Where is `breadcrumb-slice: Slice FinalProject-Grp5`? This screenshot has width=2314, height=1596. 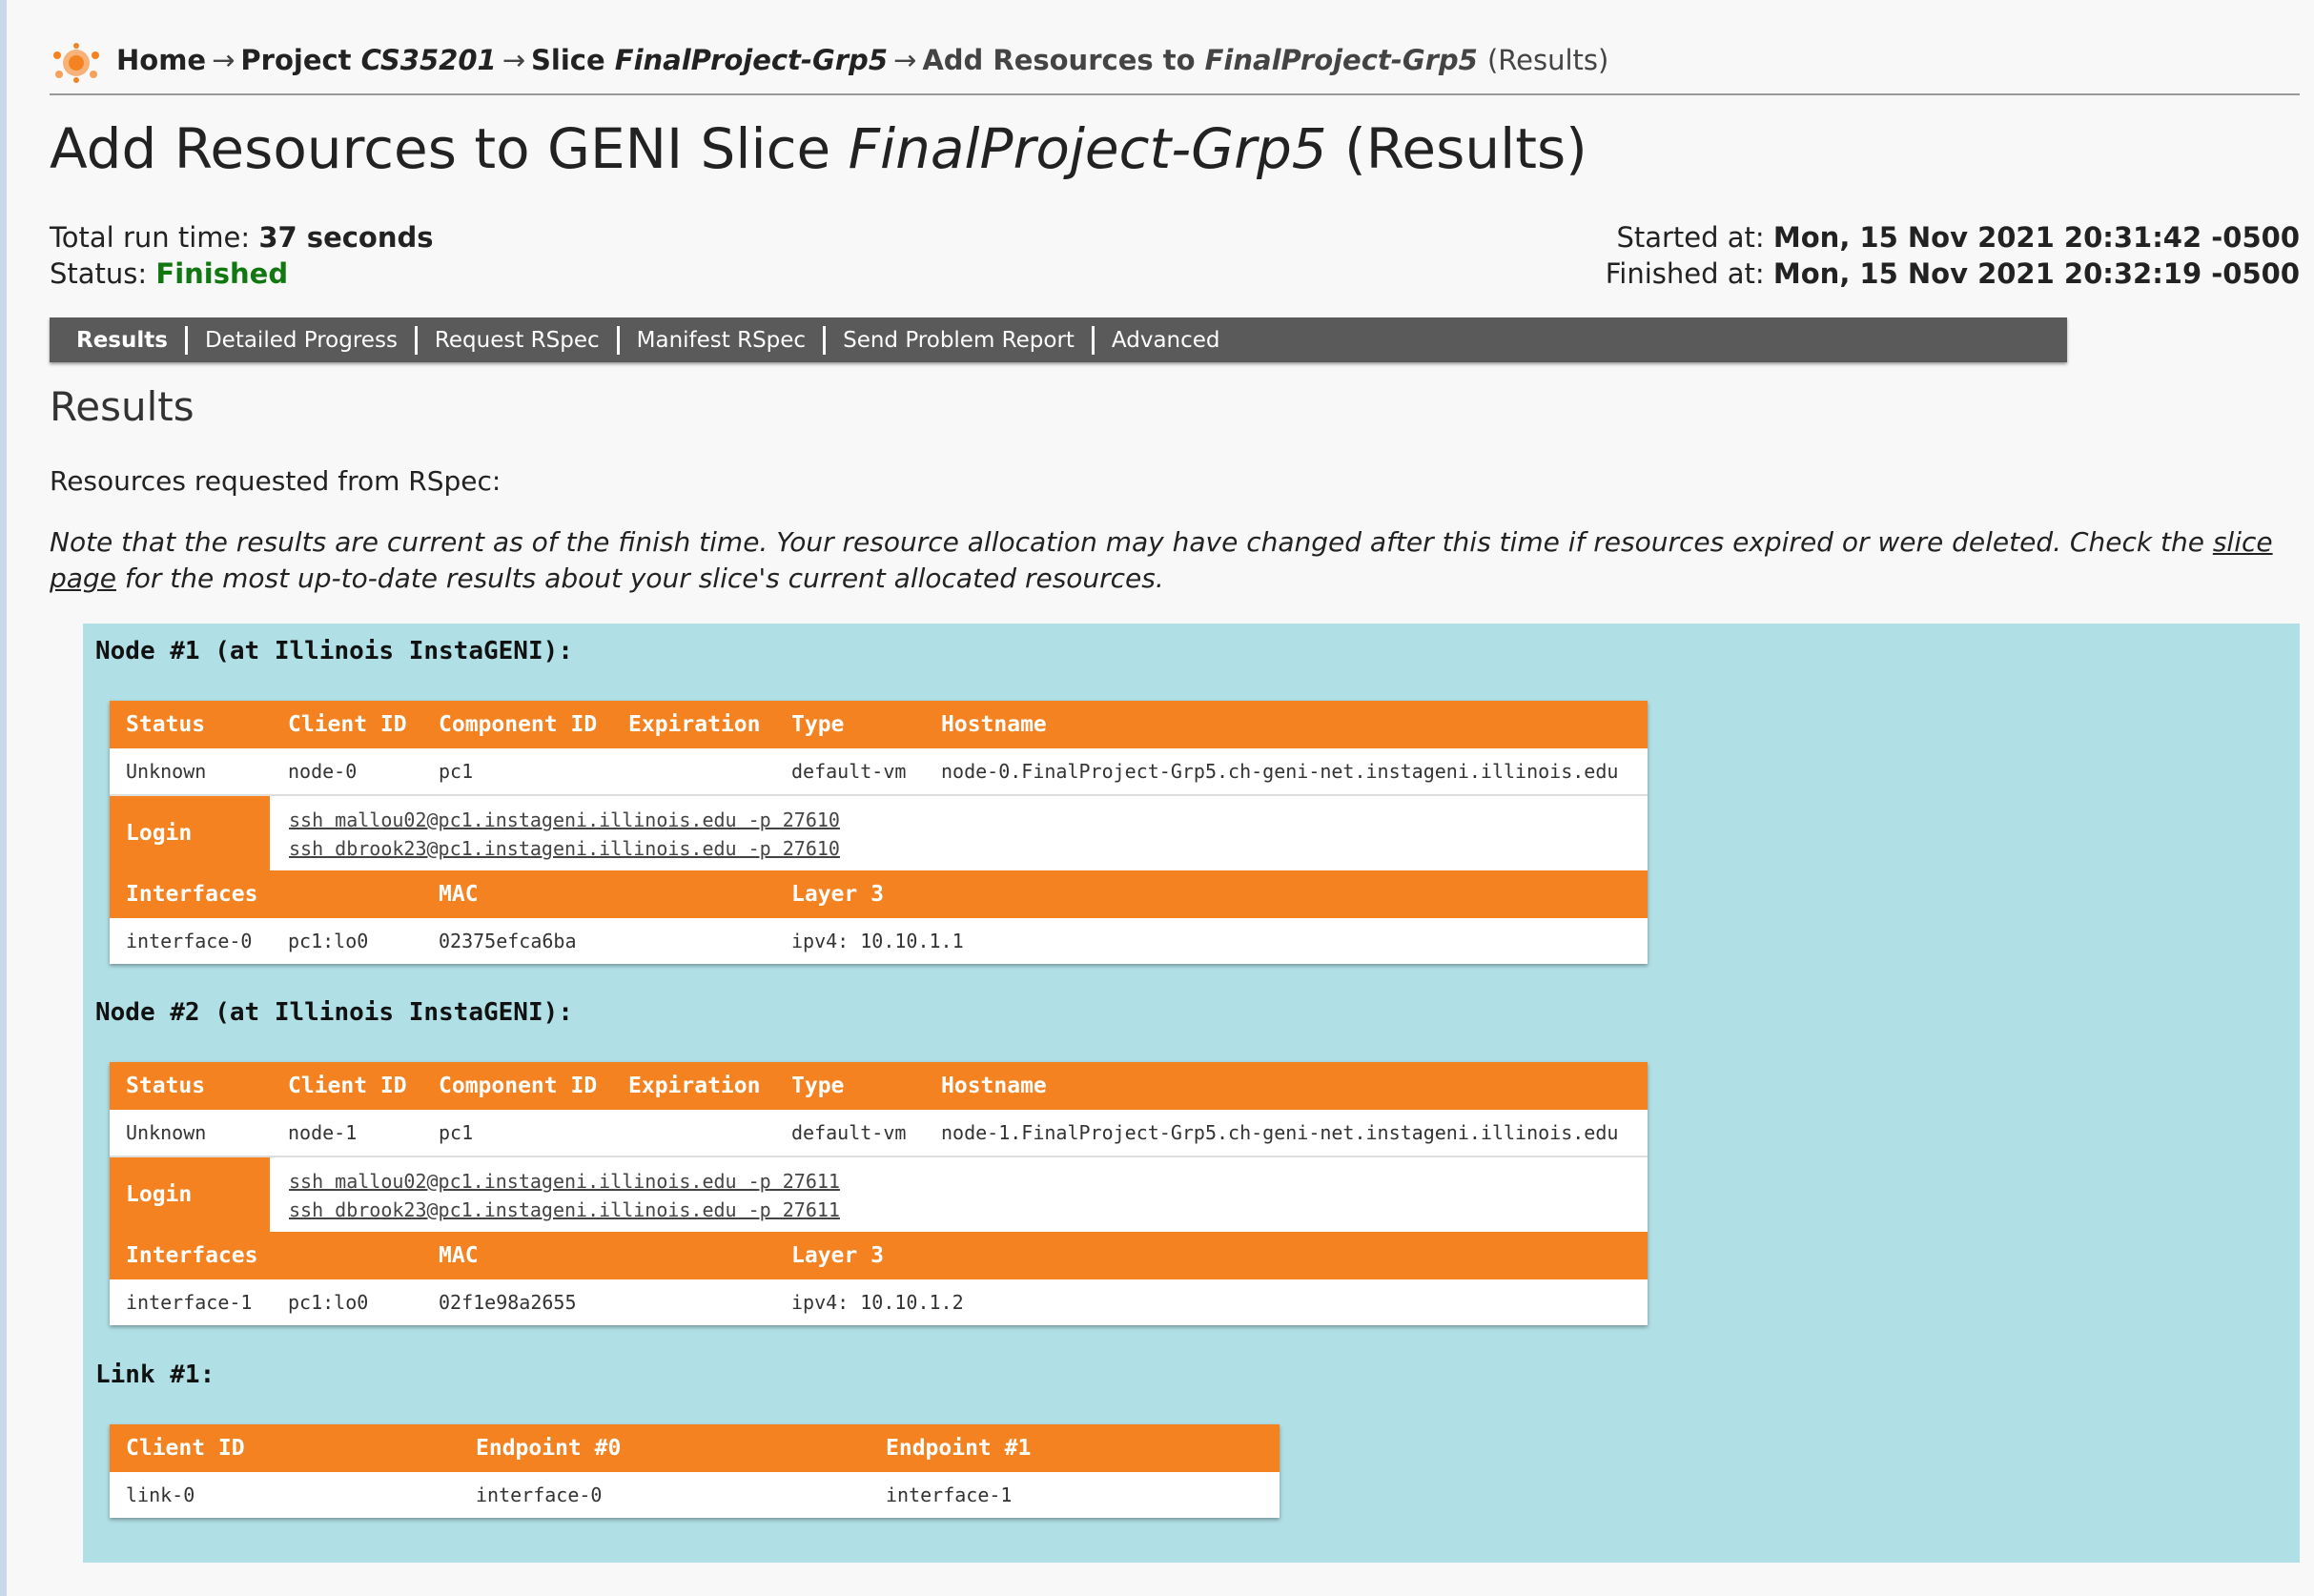
breadcrumb-slice: Slice FinalProject-Grp5 is located at coordinates (709, 60).